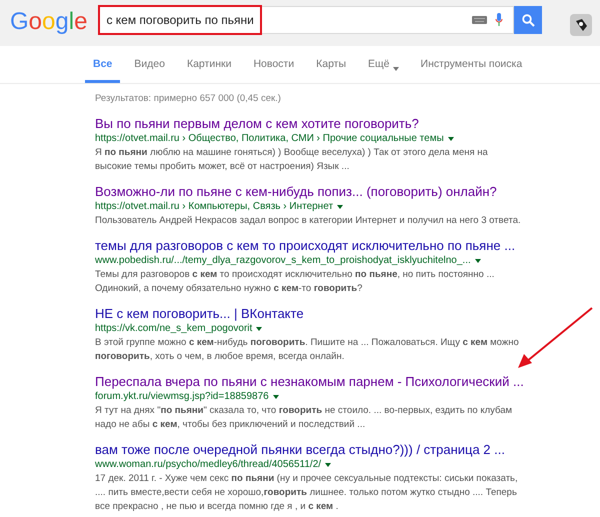 This screenshot has height=517, width=600. What do you see at coordinates (209, 70) in the screenshot?
I see `search-tab: Картинки` at bounding box center [209, 70].